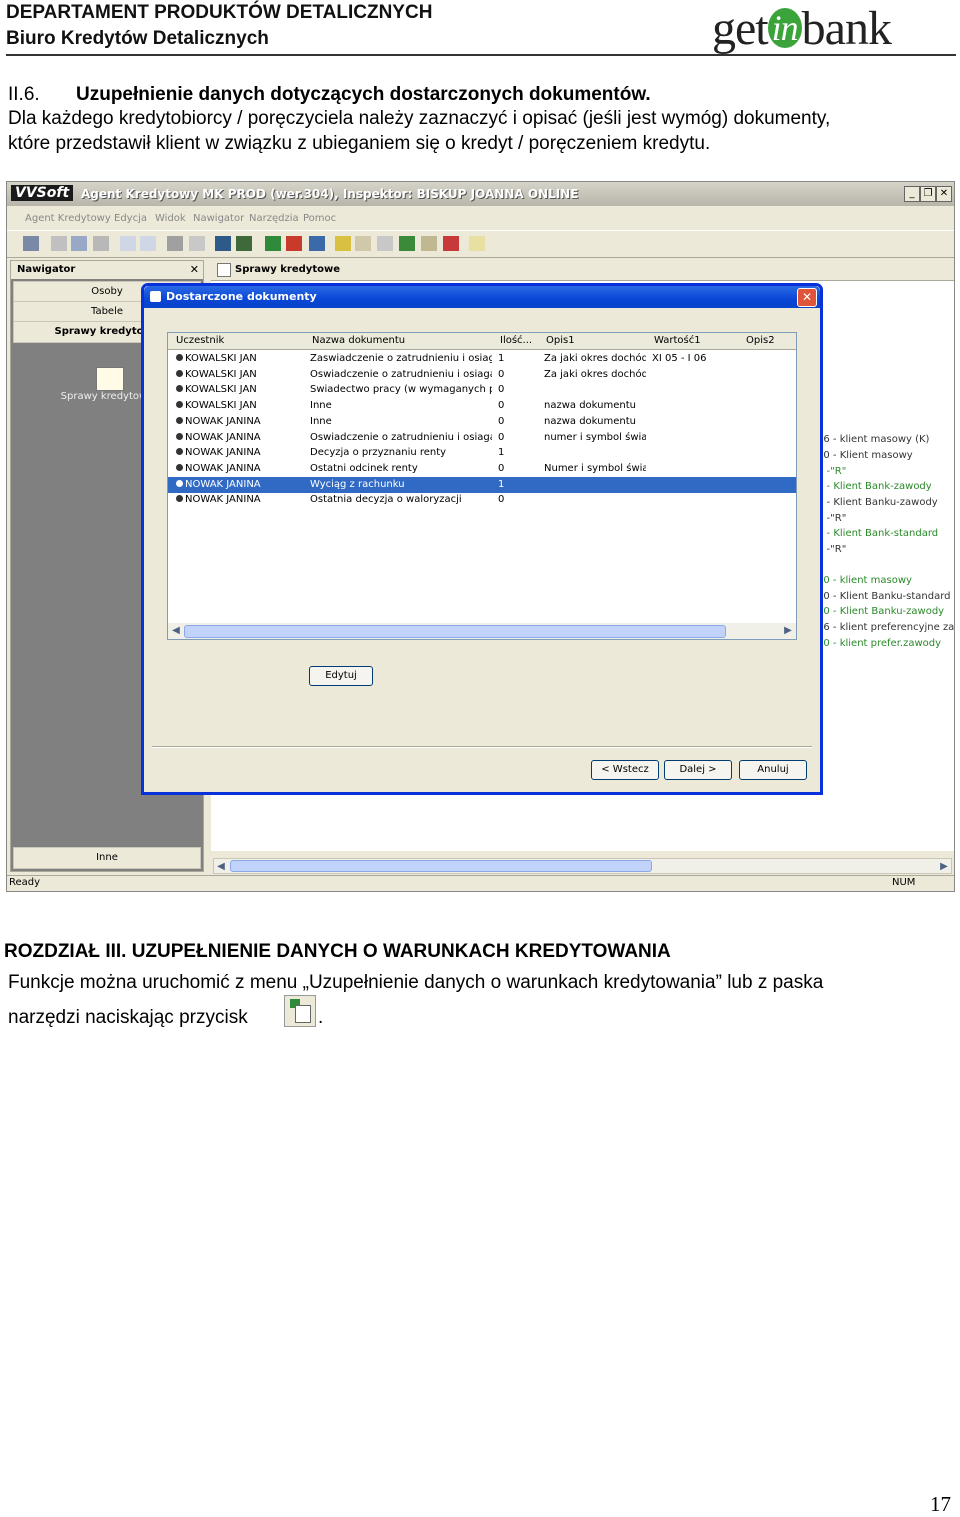 This screenshot has height=1517, width=960. I want to click on navigator-header: Nawigator ✕, so click(107, 270).